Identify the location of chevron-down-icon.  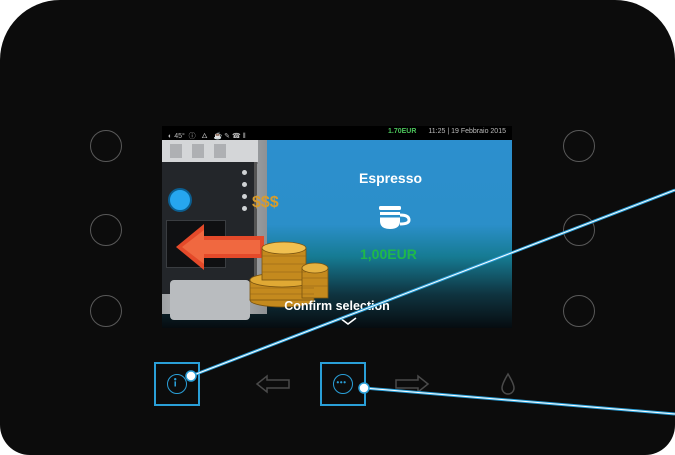
(348, 321).